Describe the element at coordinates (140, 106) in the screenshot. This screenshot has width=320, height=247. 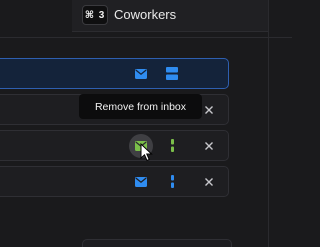
I see `tooltip: Remove from inbox` at that location.